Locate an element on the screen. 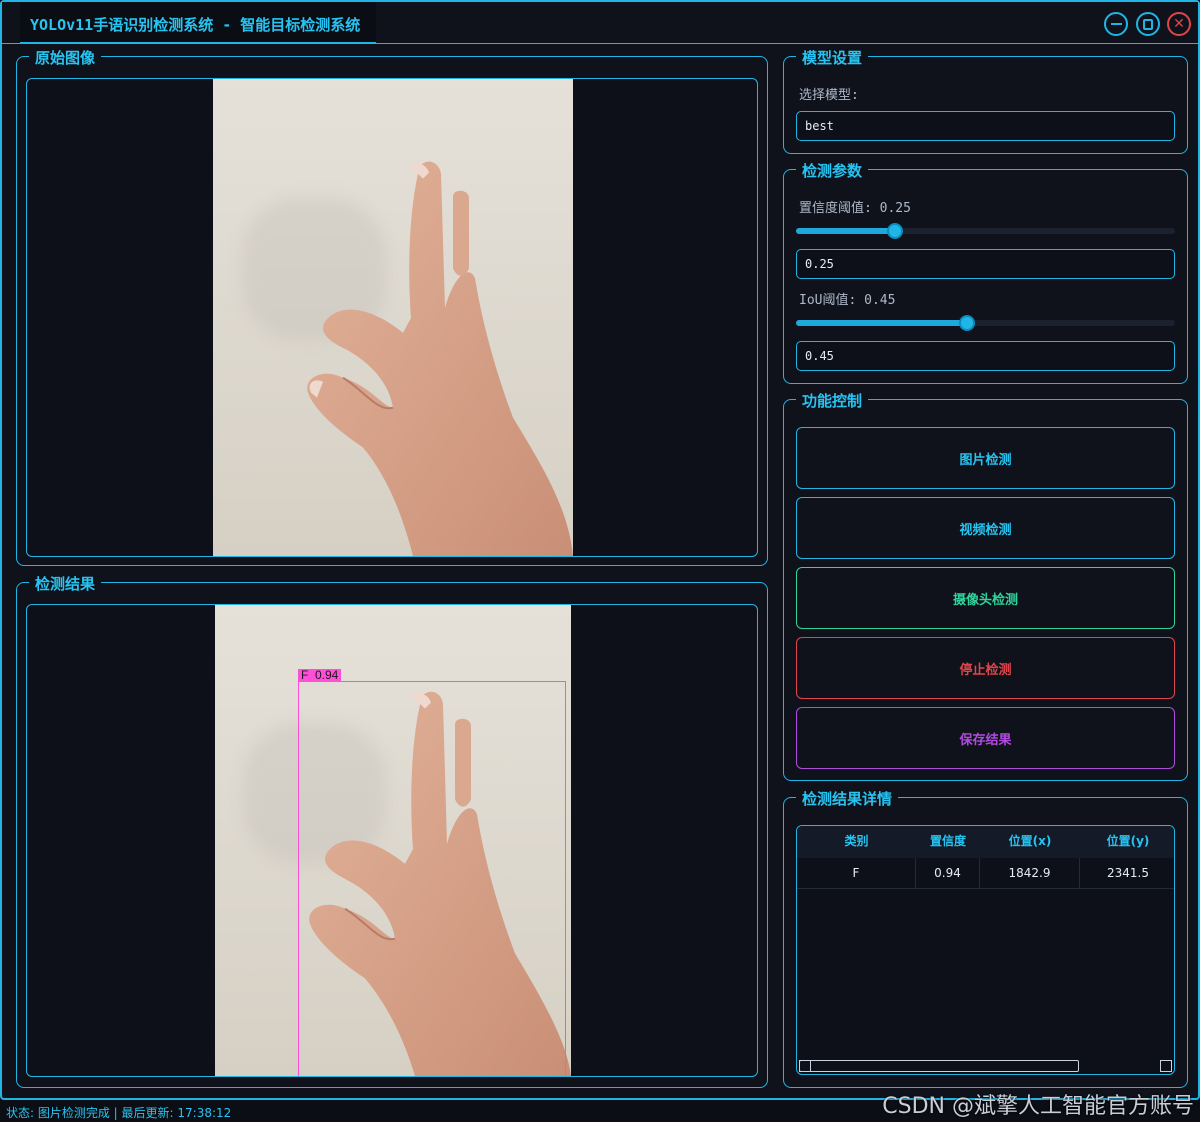  original-image-title: 原始图像 is located at coordinates (65, 57).